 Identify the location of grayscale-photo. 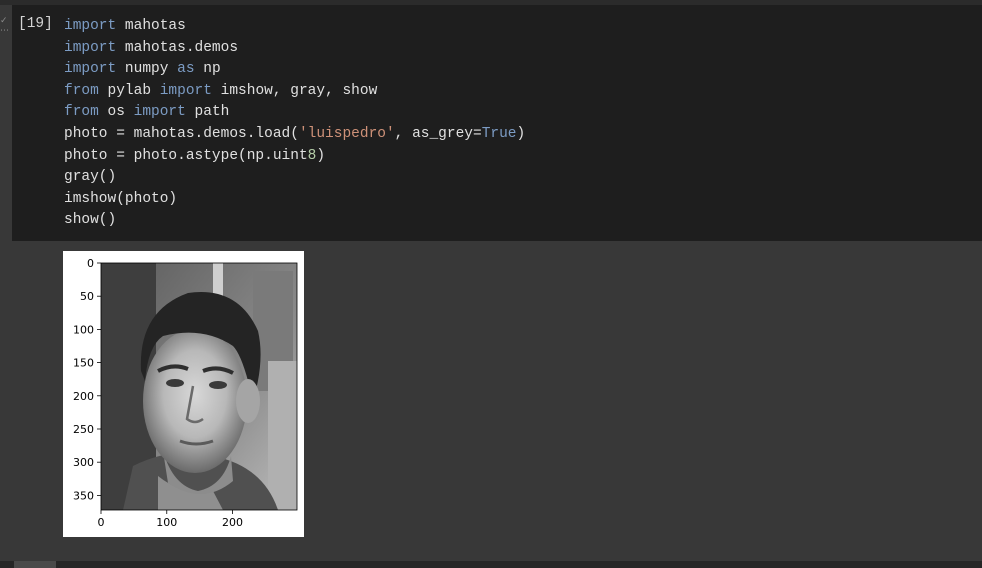
(199, 386).